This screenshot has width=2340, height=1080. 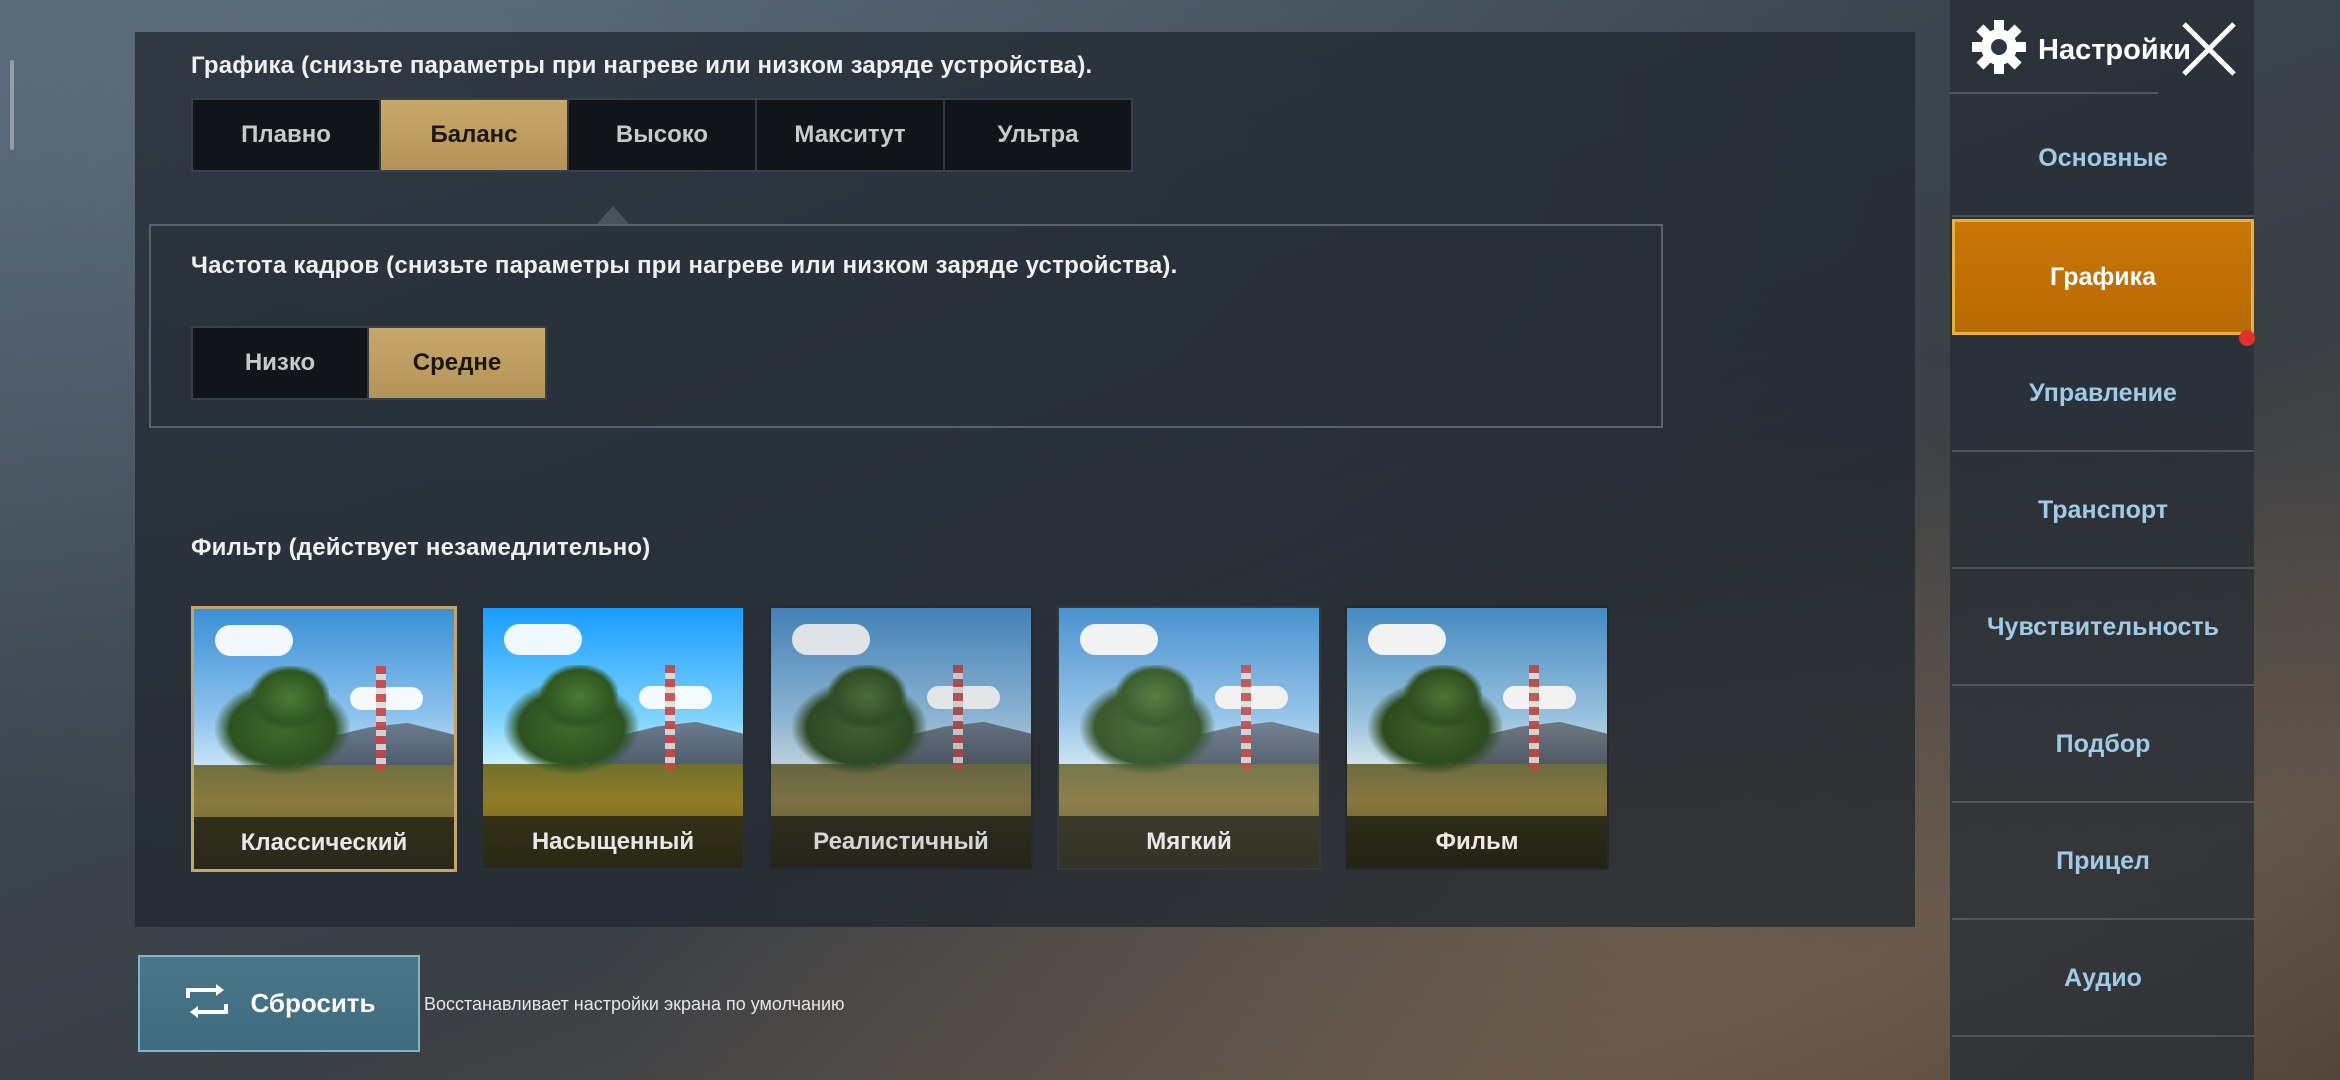 I want to click on filter-label: Фильм, so click(x=1477, y=842).